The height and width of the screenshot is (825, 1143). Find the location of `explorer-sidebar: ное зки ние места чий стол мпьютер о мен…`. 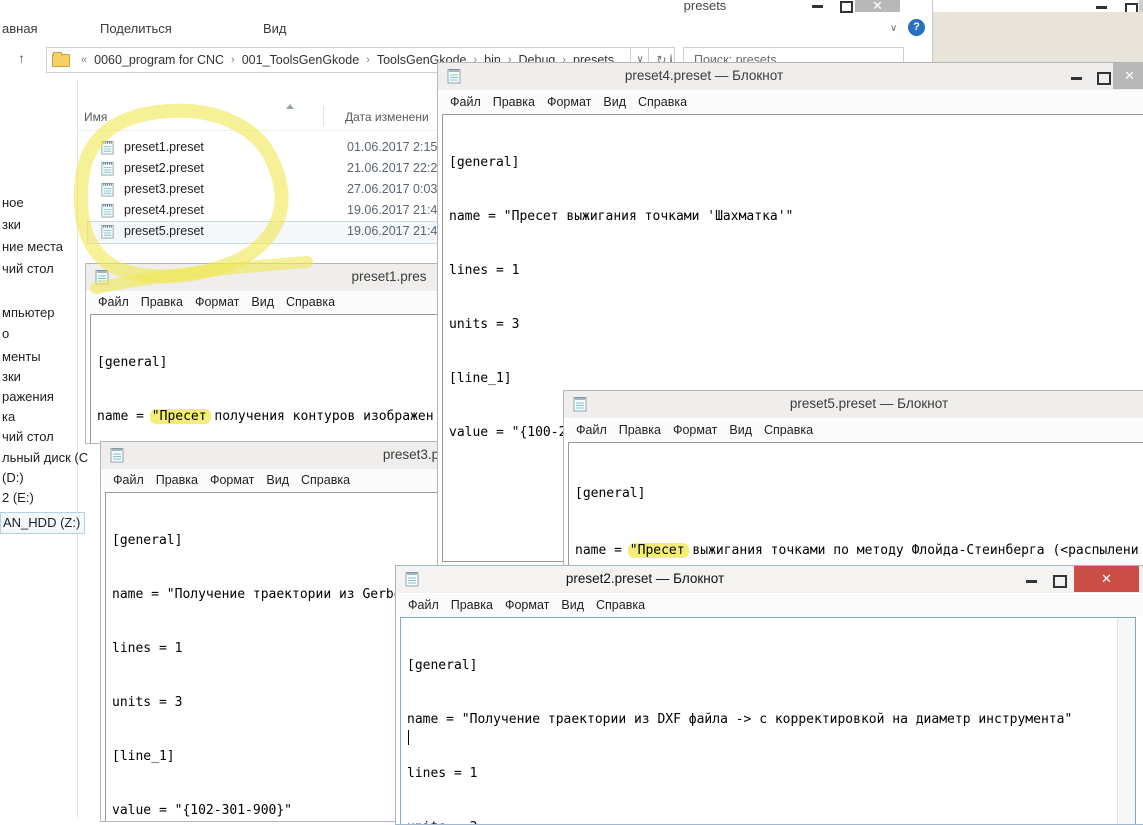

explorer-sidebar: ное зки ние места чий стол мпьютер о мен… is located at coordinates (44, 449).